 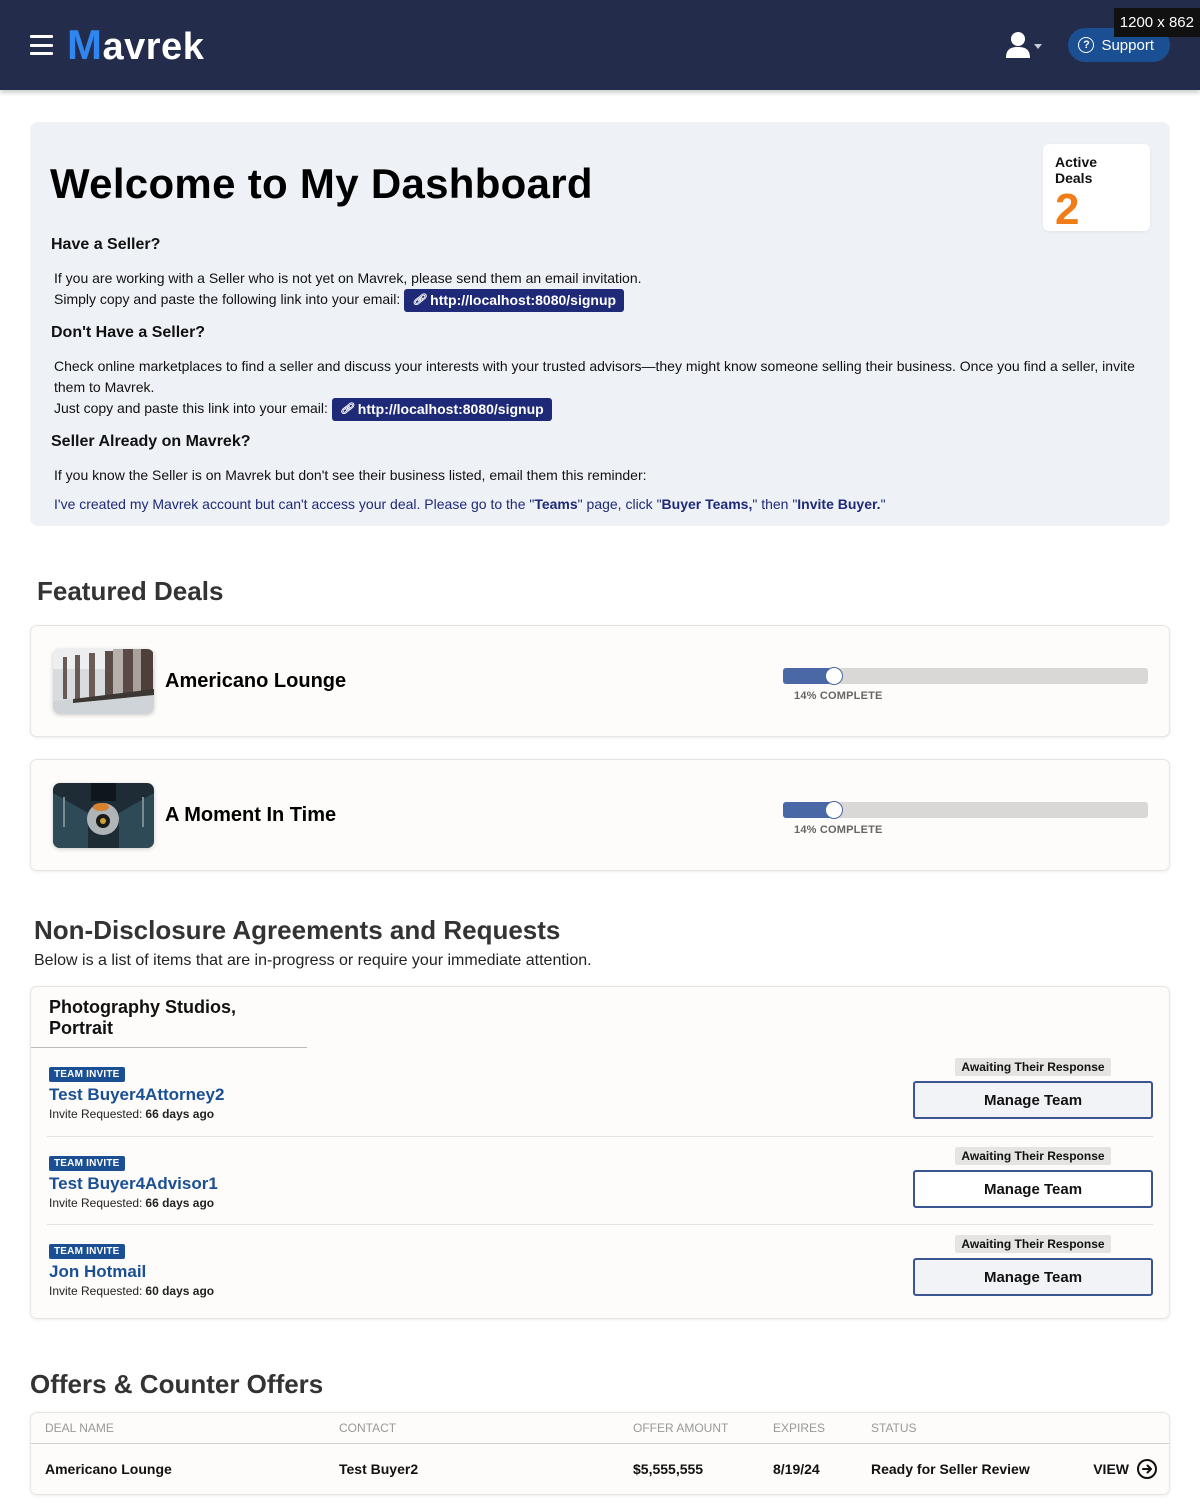 I want to click on user-menu-button, so click(x=1024, y=45).